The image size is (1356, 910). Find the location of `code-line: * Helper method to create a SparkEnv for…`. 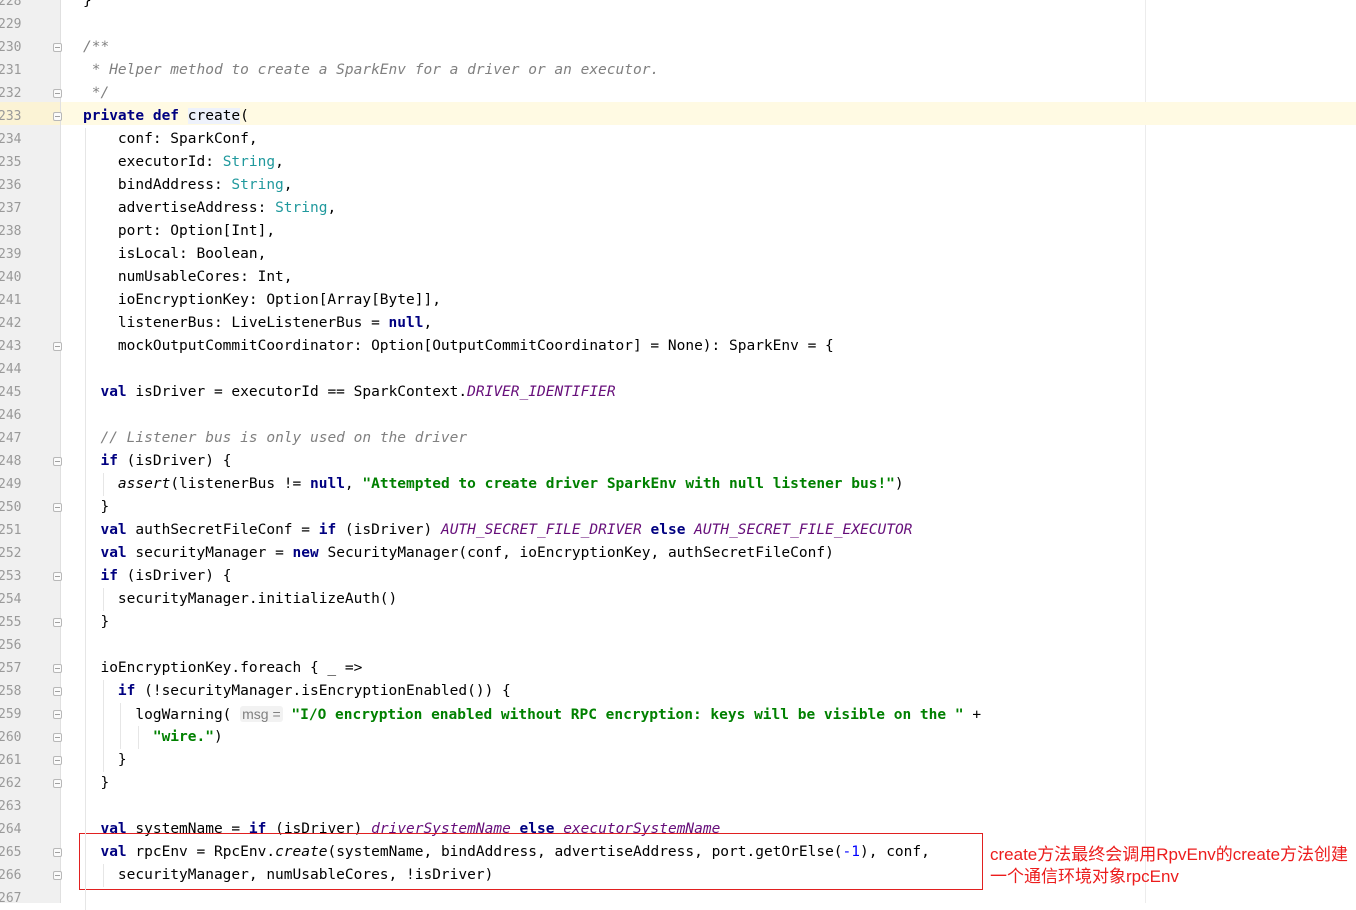

code-line: * Helper method to create a SparkEnv for… is located at coordinates (371, 70).